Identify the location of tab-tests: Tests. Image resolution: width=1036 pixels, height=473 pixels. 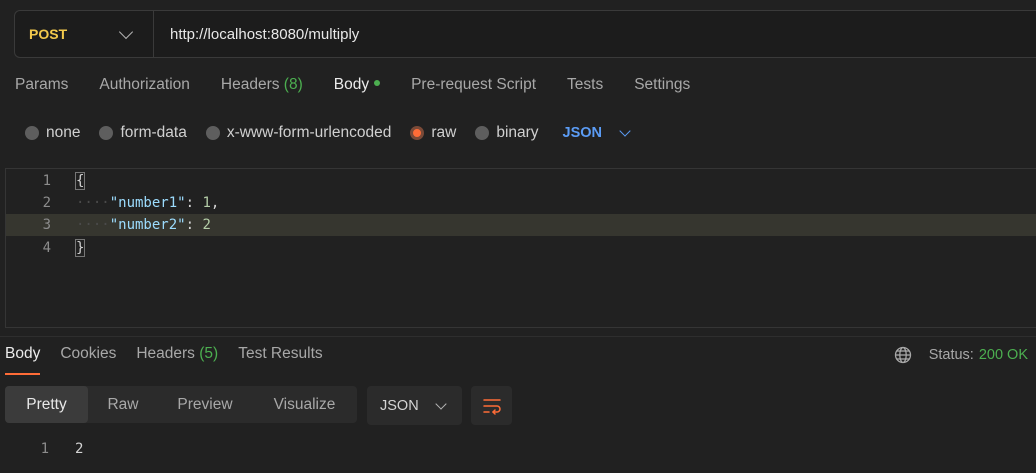
(585, 89).